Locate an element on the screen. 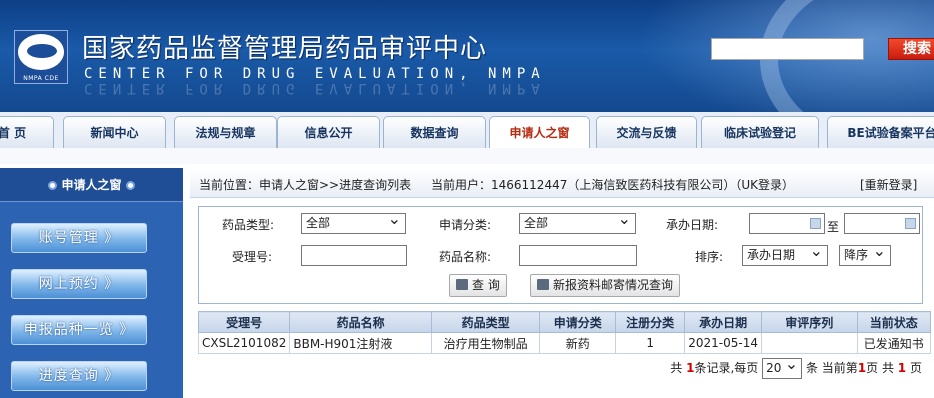 The image size is (934, 398). accept-no-label: 受理号: is located at coordinates (252, 257).